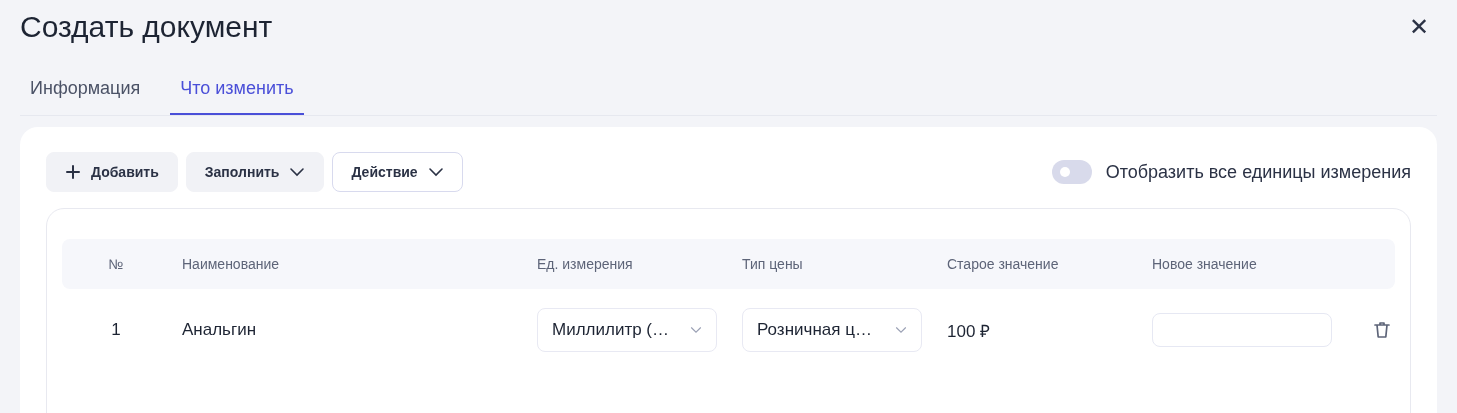 The height and width of the screenshot is (413, 1457). Describe the element at coordinates (1382, 330) in the screenshot. I see `trash-icon` at that location.